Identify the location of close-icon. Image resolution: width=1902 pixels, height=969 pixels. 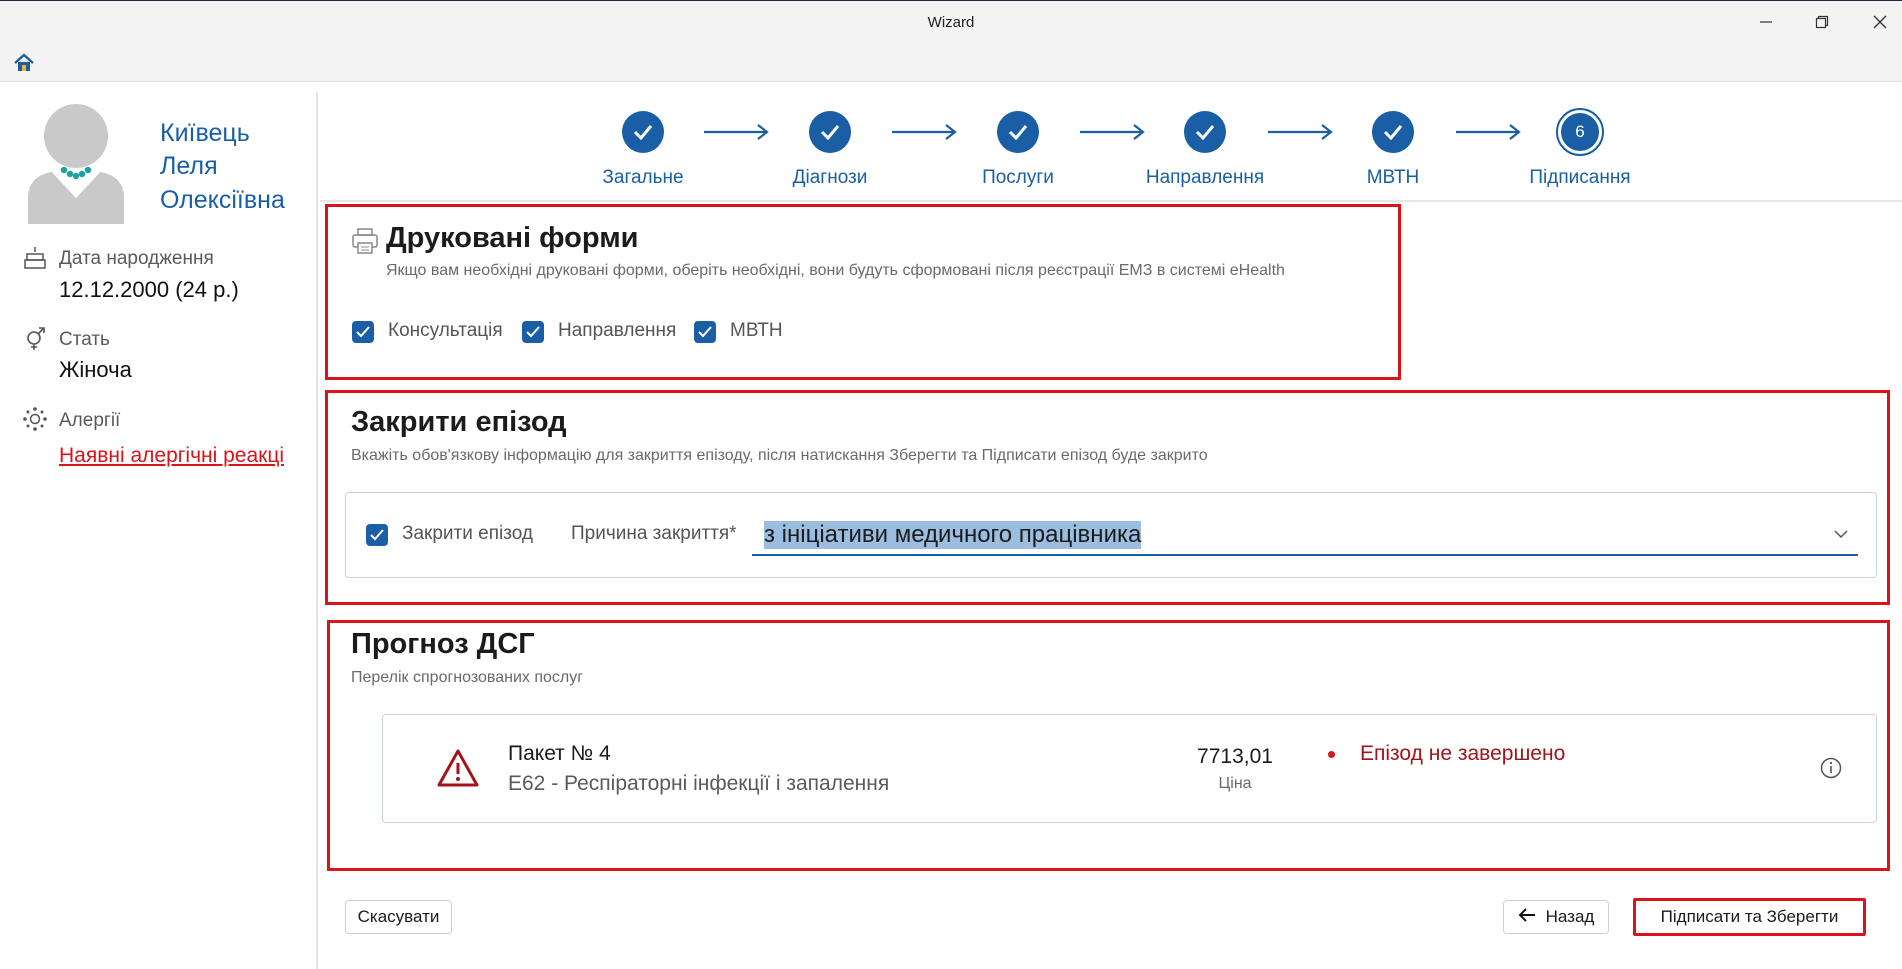
(1880, 22).